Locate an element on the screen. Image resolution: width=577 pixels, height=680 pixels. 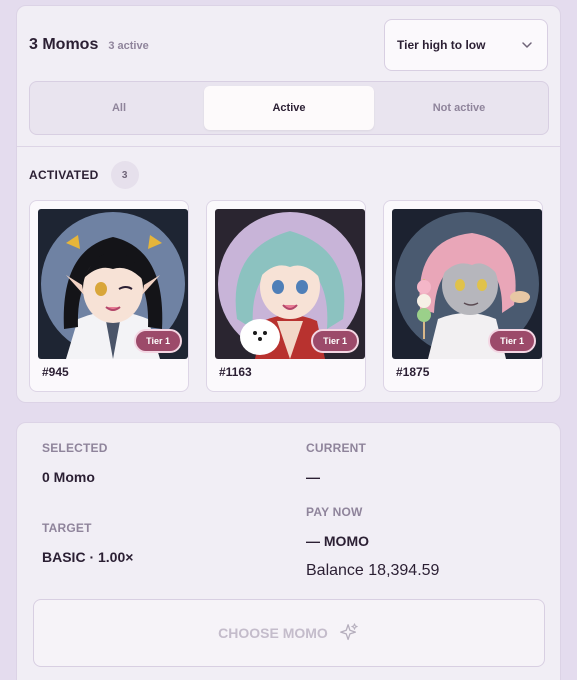
momo-card: Tier 1 #945 is located at coordinates (109, 296).